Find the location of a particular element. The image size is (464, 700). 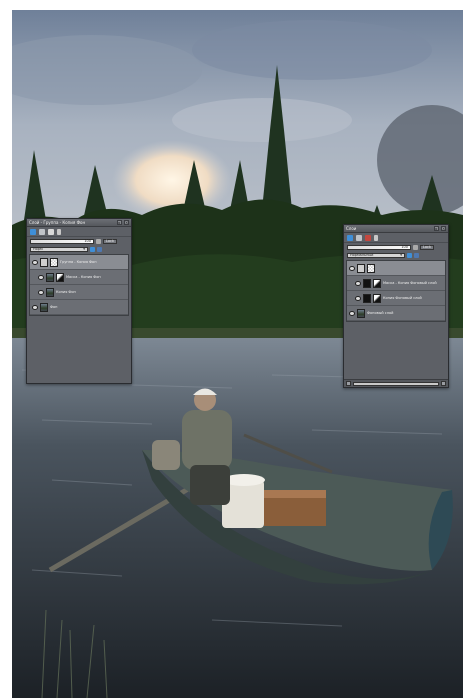

left-panel-toolbar is located at coordinates (79, 232).